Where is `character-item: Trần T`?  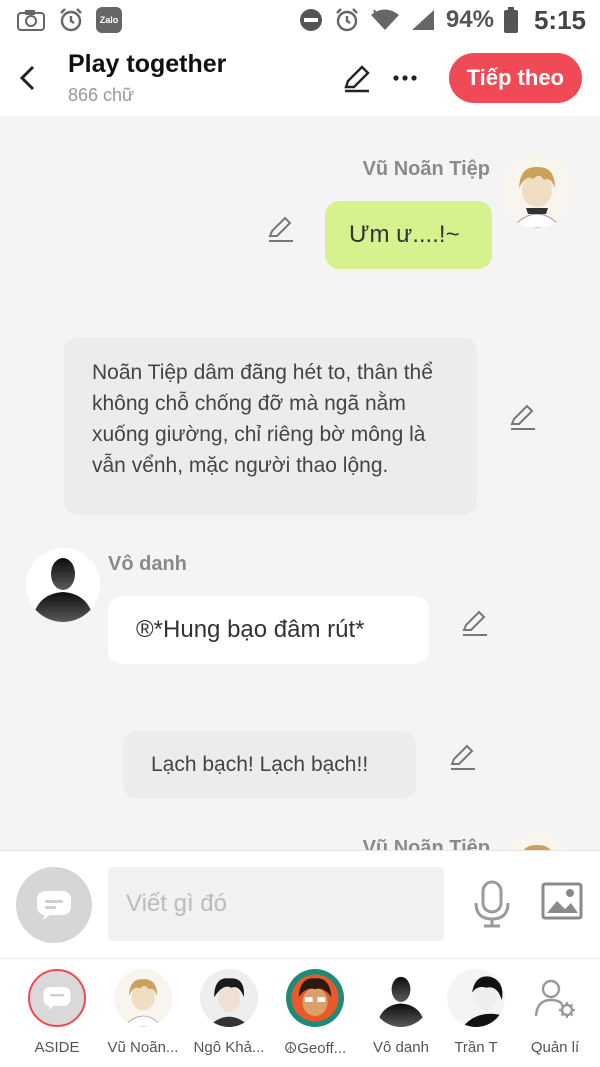
character-item: Trần T is located at coordinates (476, 1012).